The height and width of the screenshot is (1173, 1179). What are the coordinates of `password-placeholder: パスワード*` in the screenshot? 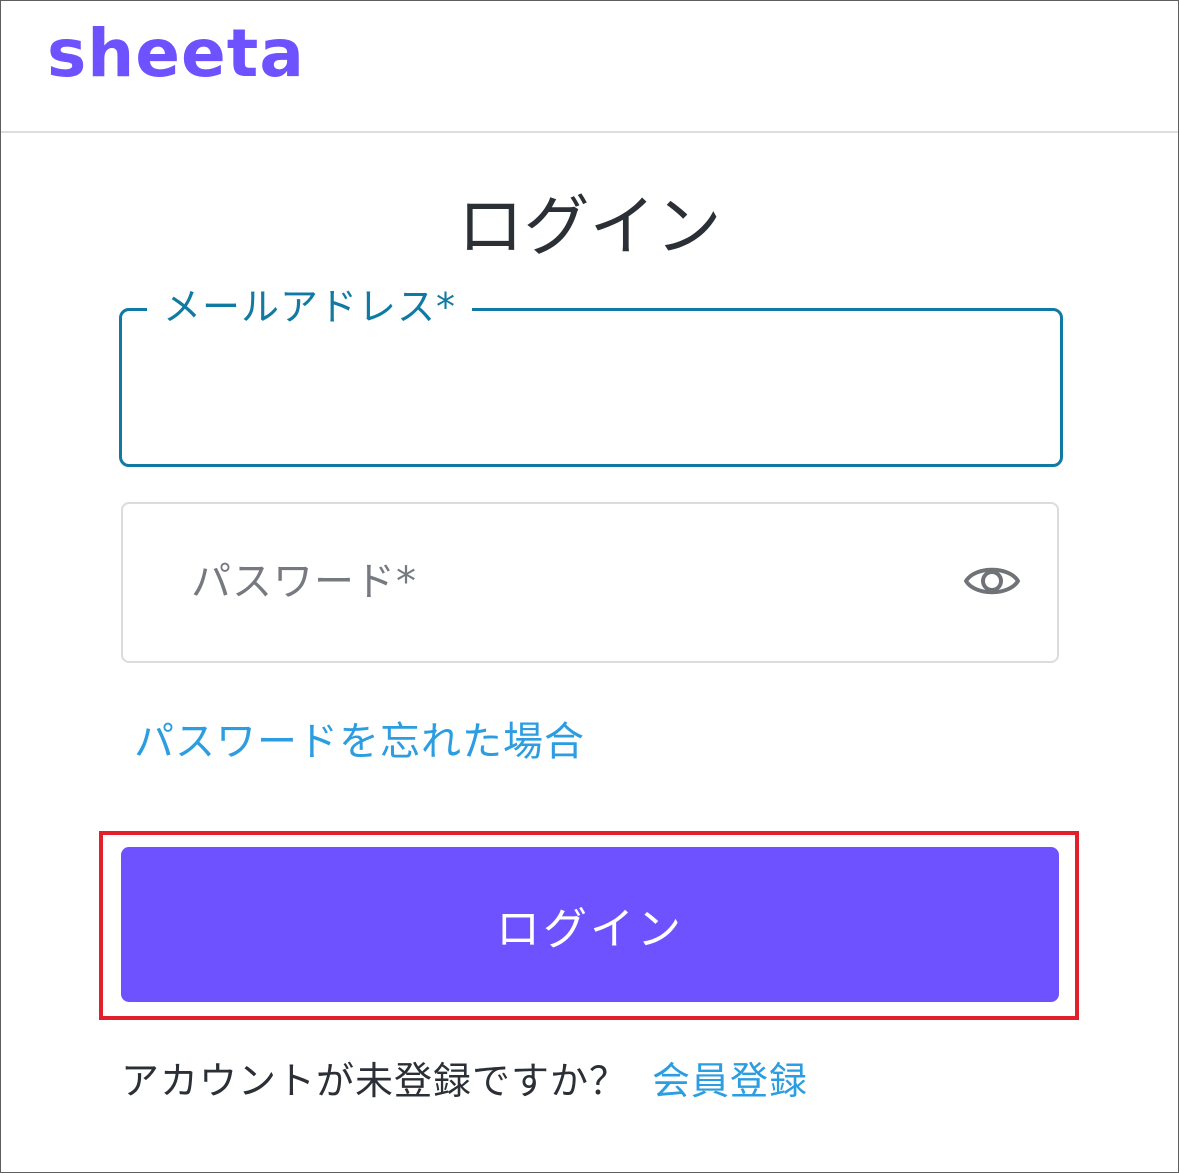 It's located at (304, 582).